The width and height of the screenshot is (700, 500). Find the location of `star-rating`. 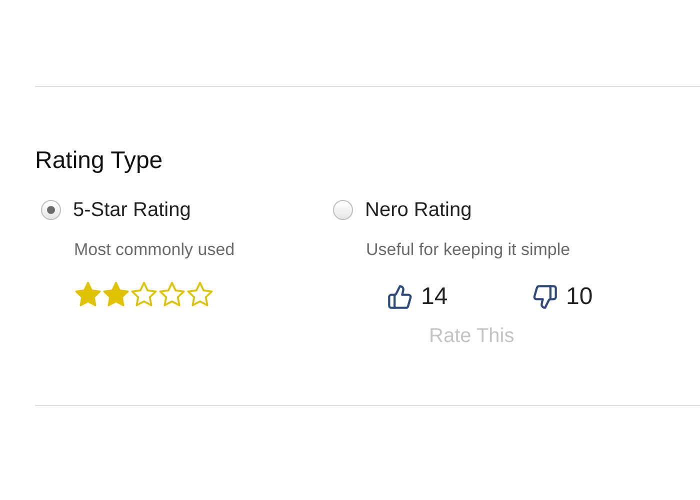

star-rating is located at coordinates (144, 294).